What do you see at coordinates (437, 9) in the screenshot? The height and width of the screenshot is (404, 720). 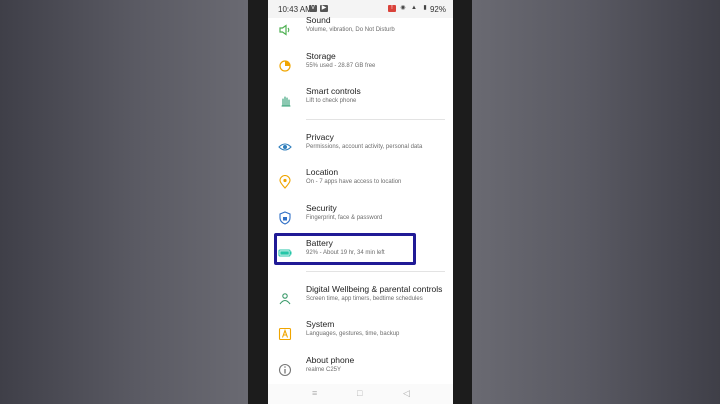 I see `status-battery-percent: 92%` at bounding box center [437, 9].